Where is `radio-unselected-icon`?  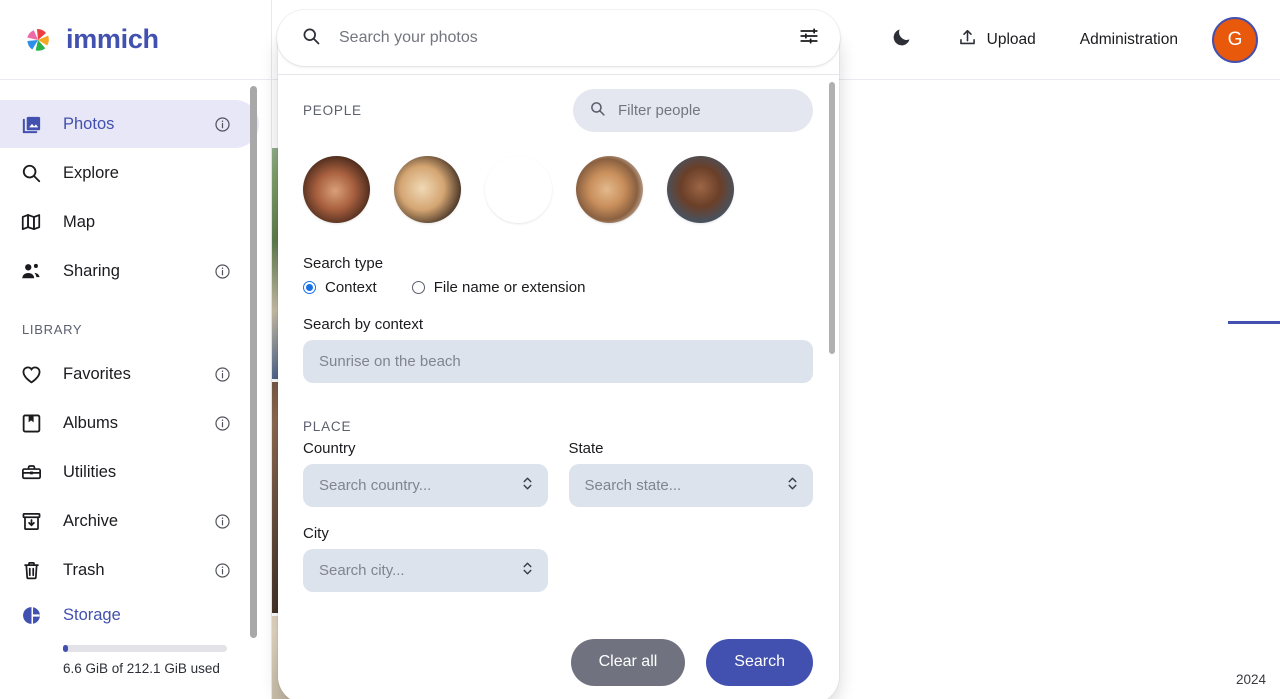 radio-unselected-icon is located at coordinates (418, 287).